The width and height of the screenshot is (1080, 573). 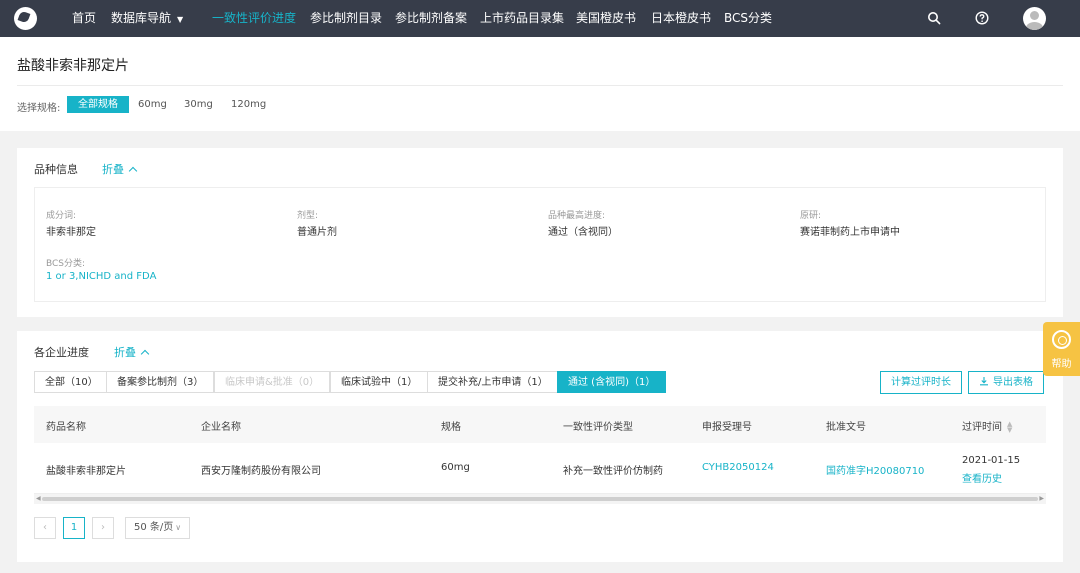 What do you see at coordinates (846, 427) in the screenshot?
I see `col-approval-no: 批准文号` at bounding box center [846, 427].